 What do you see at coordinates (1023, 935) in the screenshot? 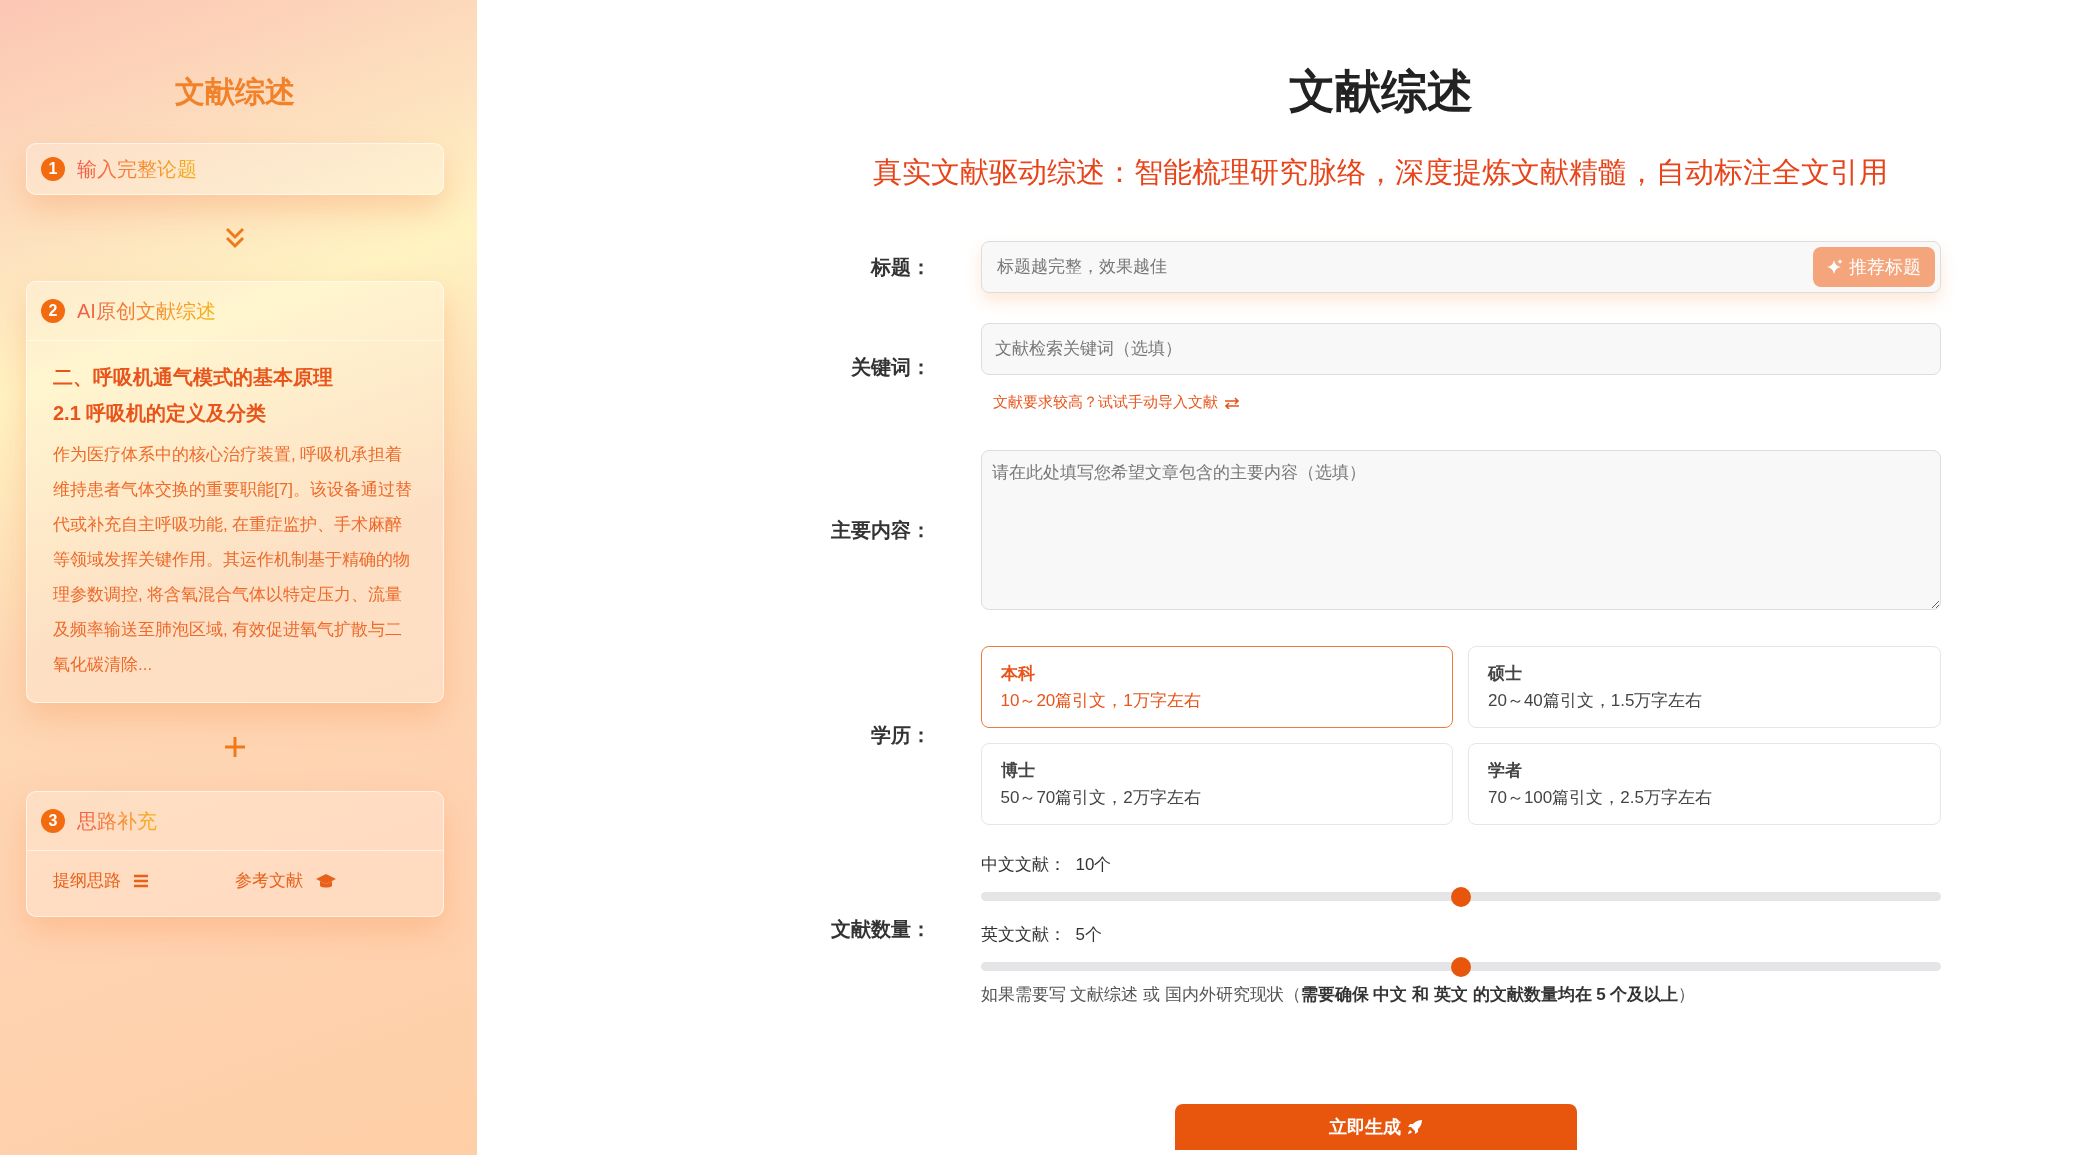
I see `slider-label: 英文文献：` at bounding box center [1023, 935].